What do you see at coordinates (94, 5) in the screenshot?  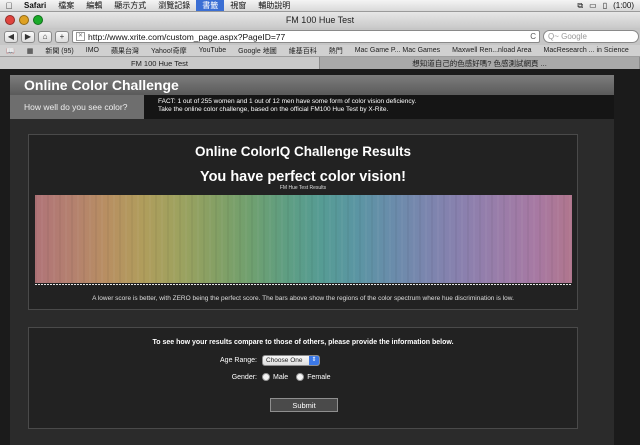 I see `menu-edit: 編輯` at bounding box center [94, 5].